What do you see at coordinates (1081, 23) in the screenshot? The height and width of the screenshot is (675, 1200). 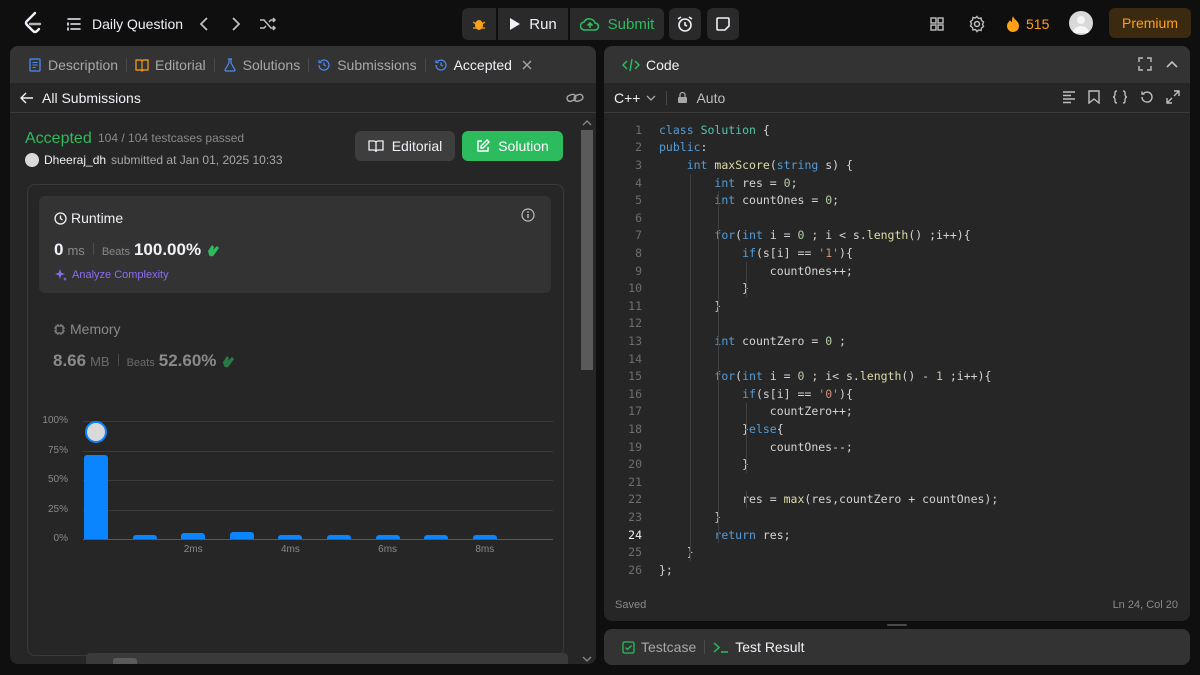 I see `user-avatar` at bounding box center [1081, 23].